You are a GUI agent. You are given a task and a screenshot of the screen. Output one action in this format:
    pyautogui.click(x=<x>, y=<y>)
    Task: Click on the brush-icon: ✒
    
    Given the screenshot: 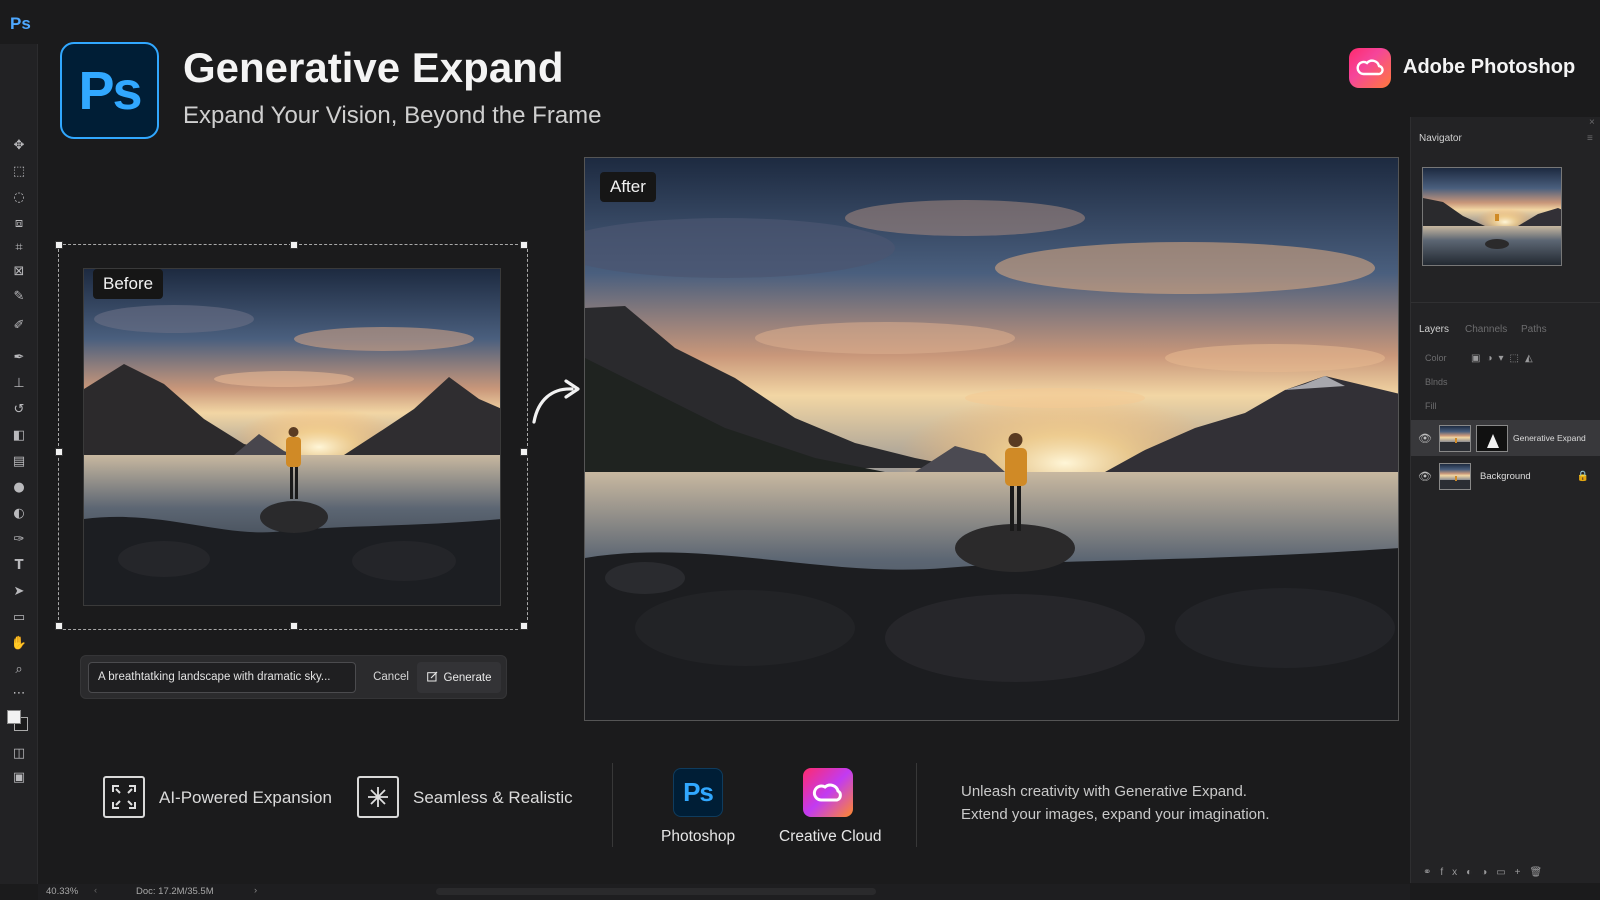 What is the action you would take?
    pyautogui.click(x=19, y=357)
    